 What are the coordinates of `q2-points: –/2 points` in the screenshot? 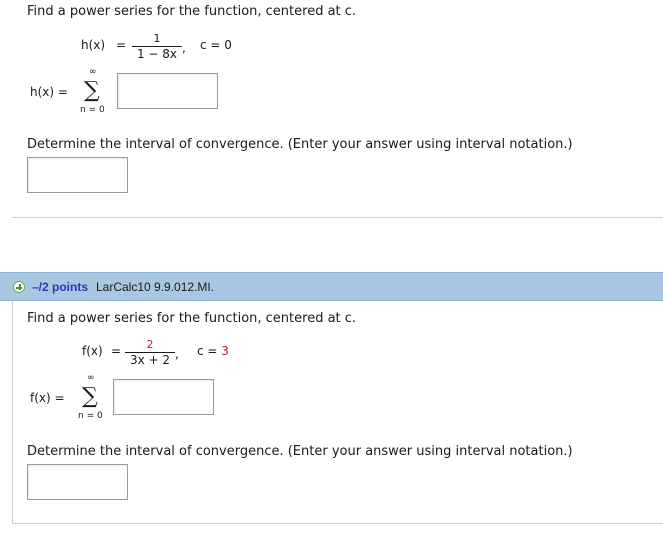 It's located at (60, 287).